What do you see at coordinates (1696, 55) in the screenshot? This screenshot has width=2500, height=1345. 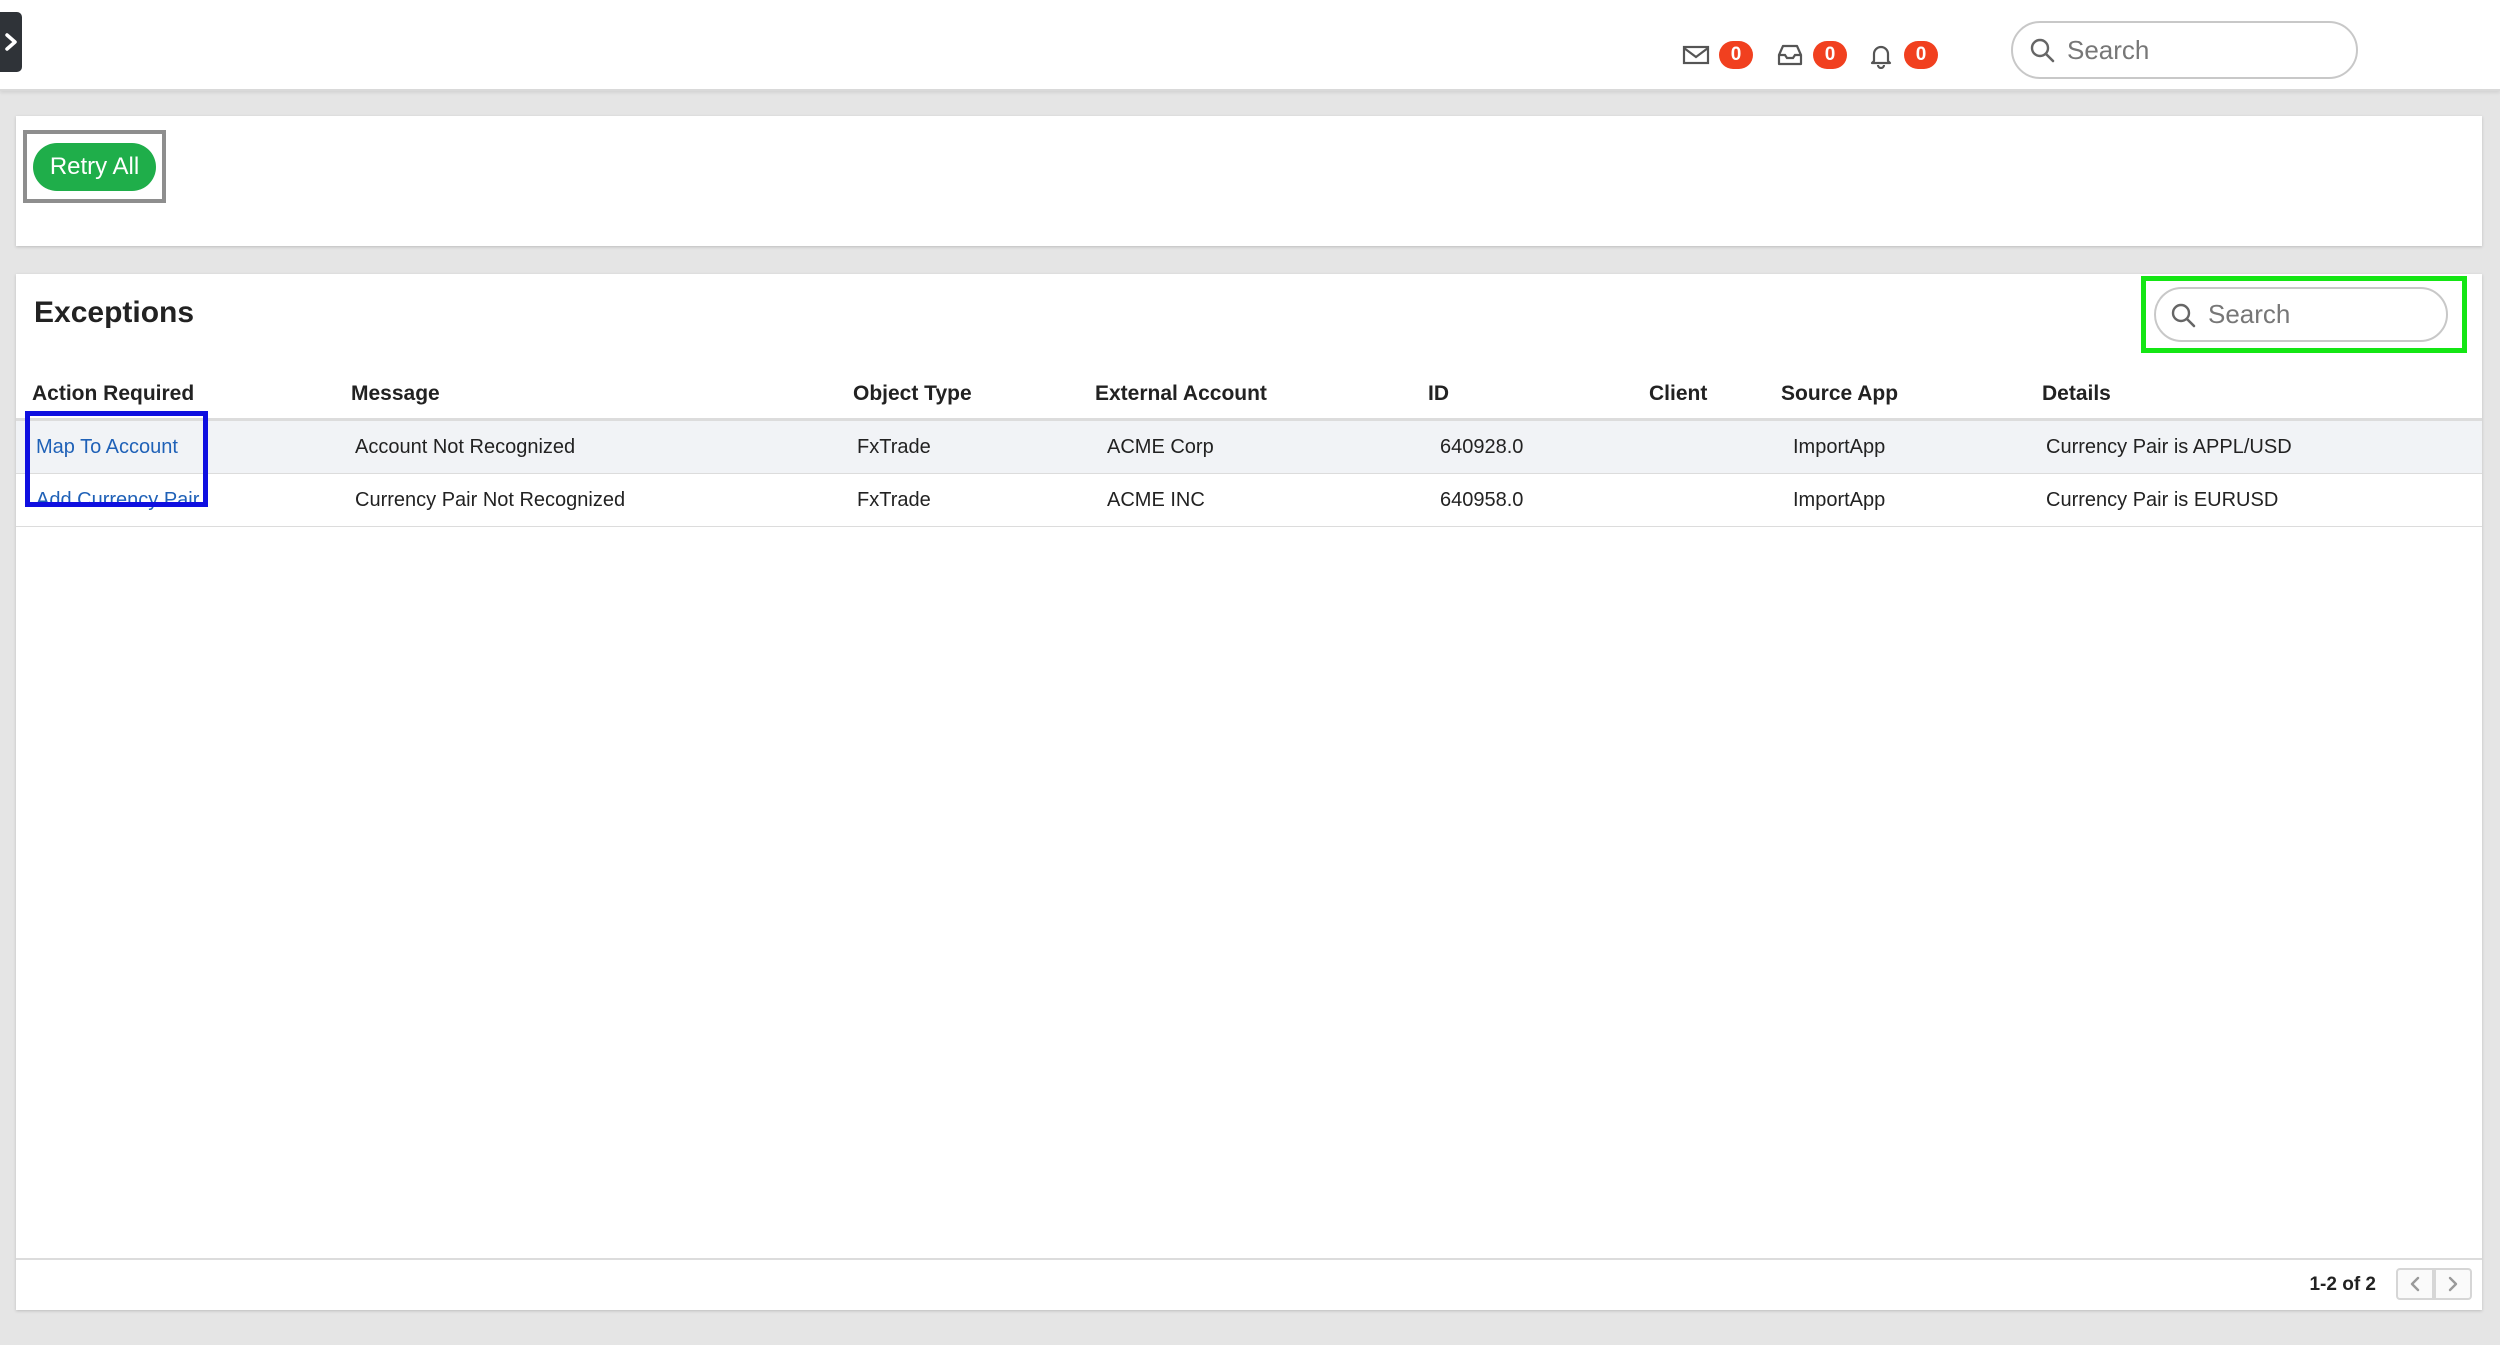 I see `mail-icon` at bounding box center [1696, 55].